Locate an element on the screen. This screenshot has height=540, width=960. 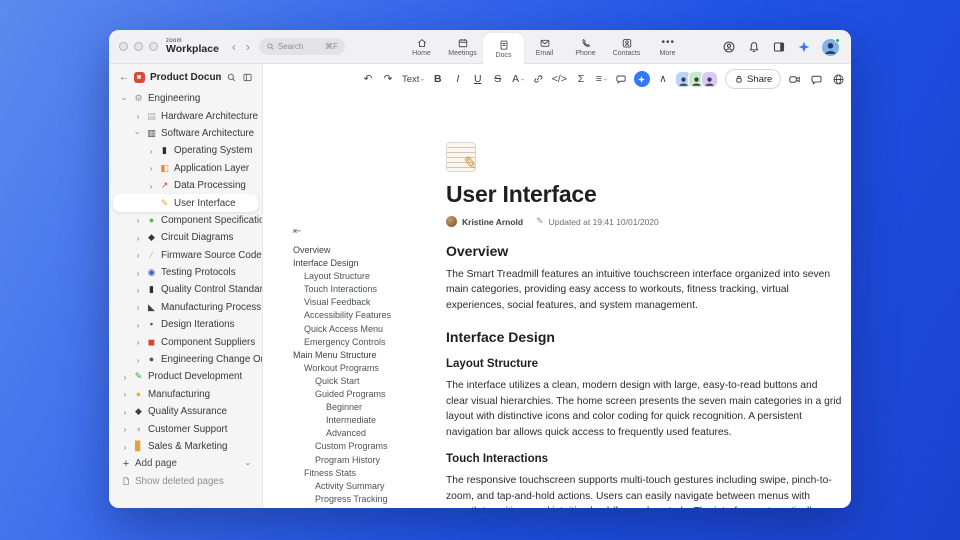
outline-item-emergency-controls: Emergency Controls is located at coordinates (368, 342).